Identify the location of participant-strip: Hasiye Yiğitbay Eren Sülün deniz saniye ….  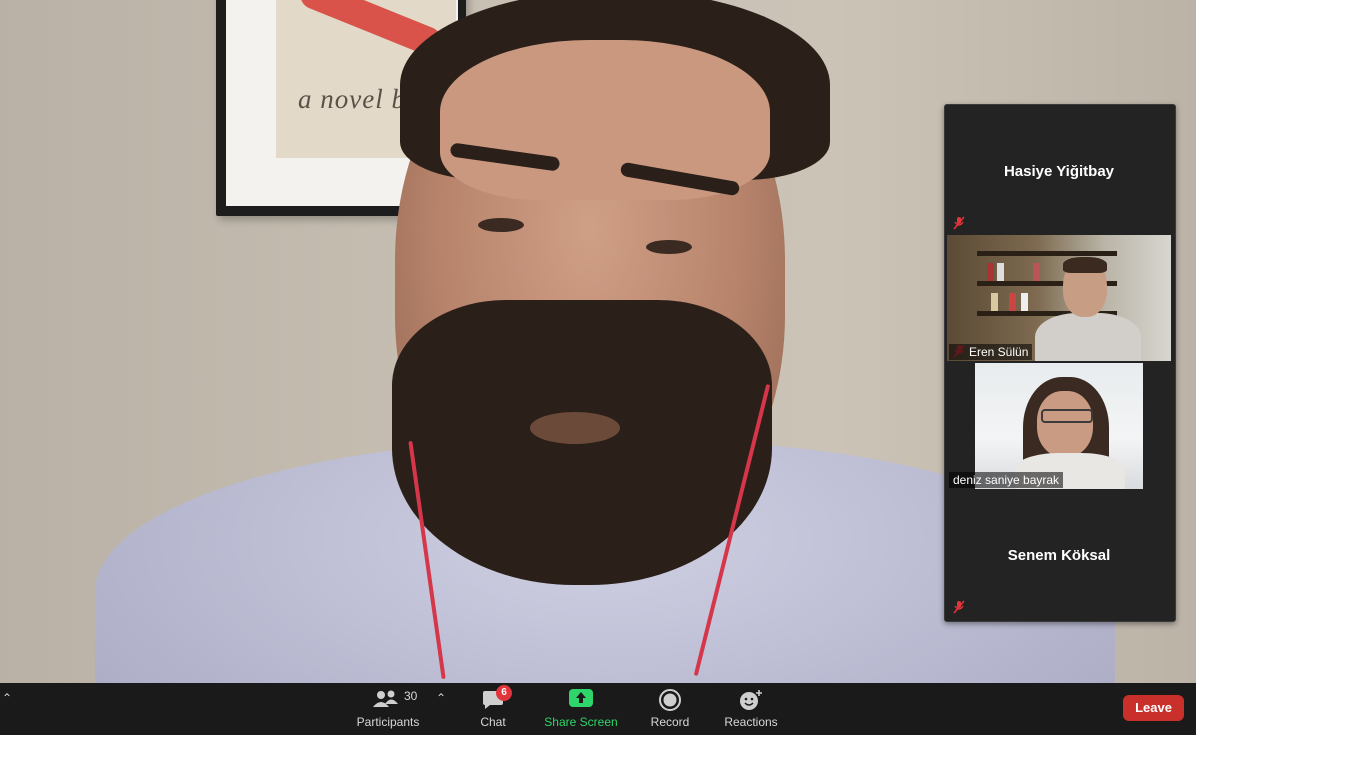
(1060, 363).